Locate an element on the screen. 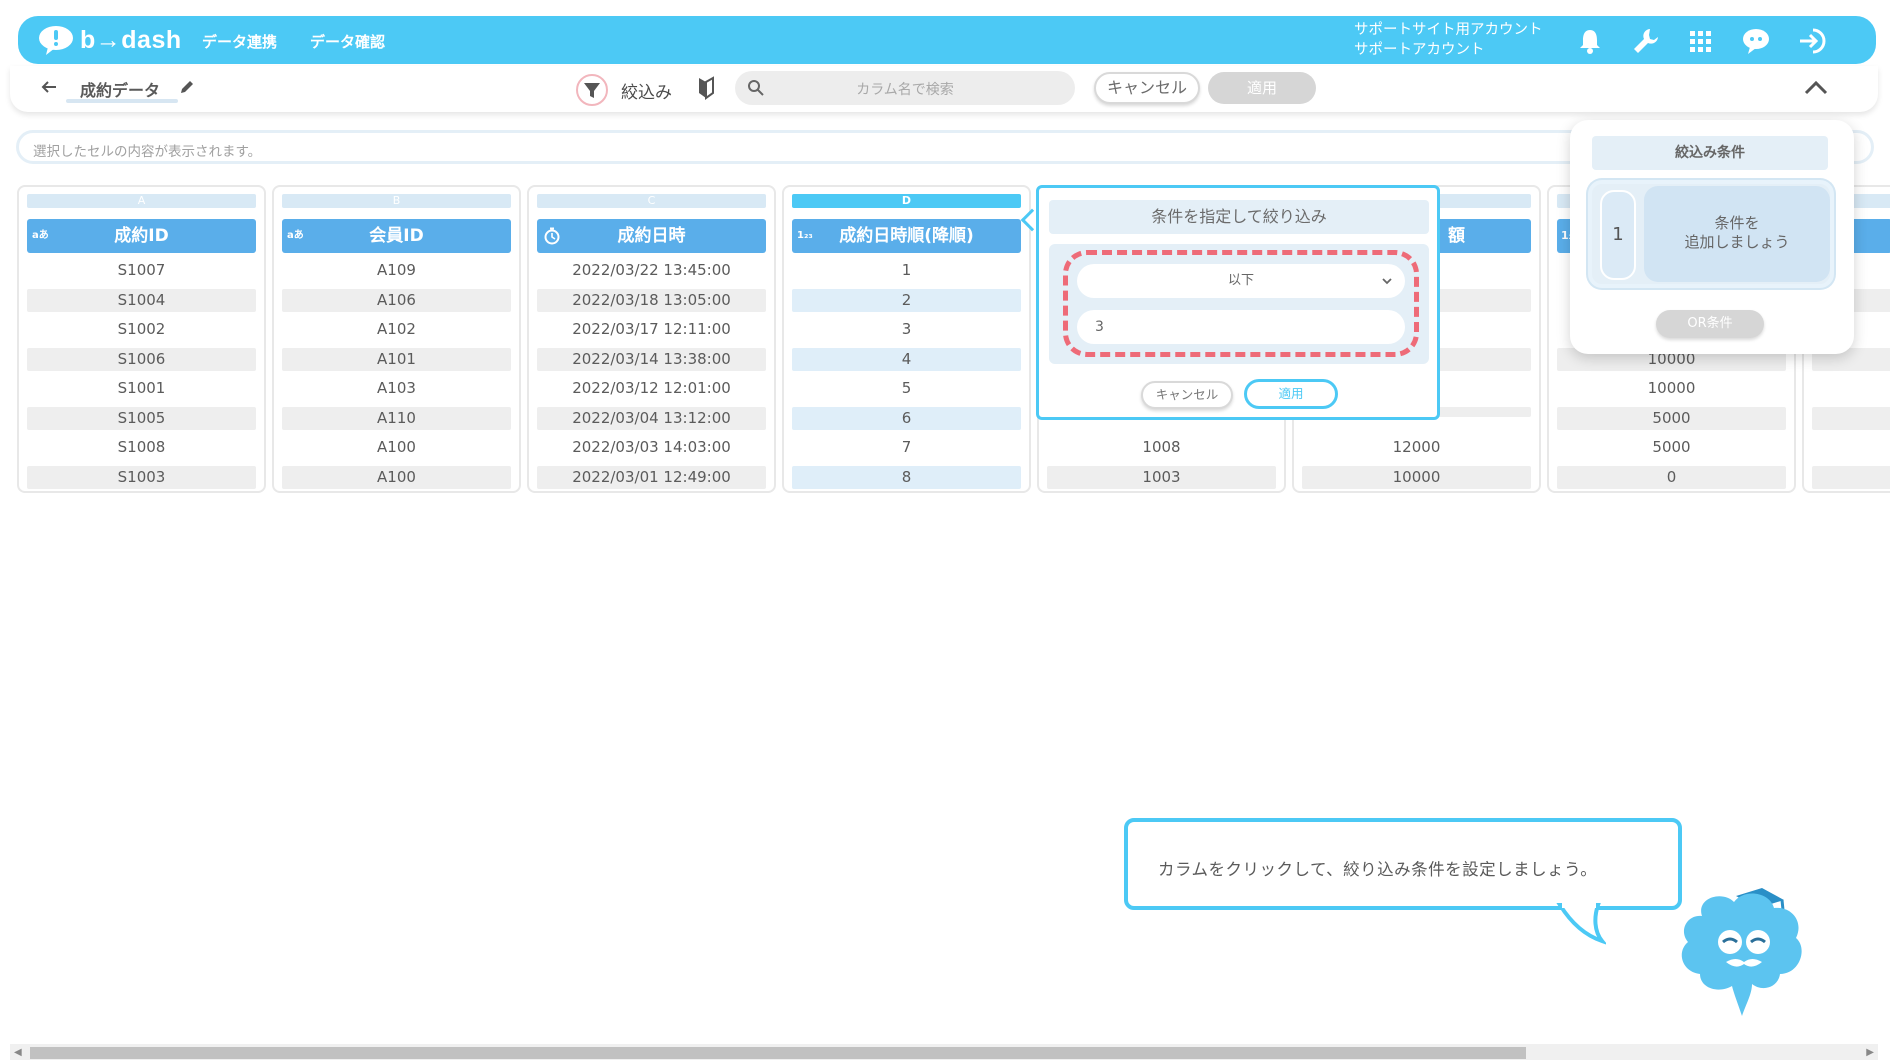  operator-value: 以下 is located at coordinates (1240, 280).